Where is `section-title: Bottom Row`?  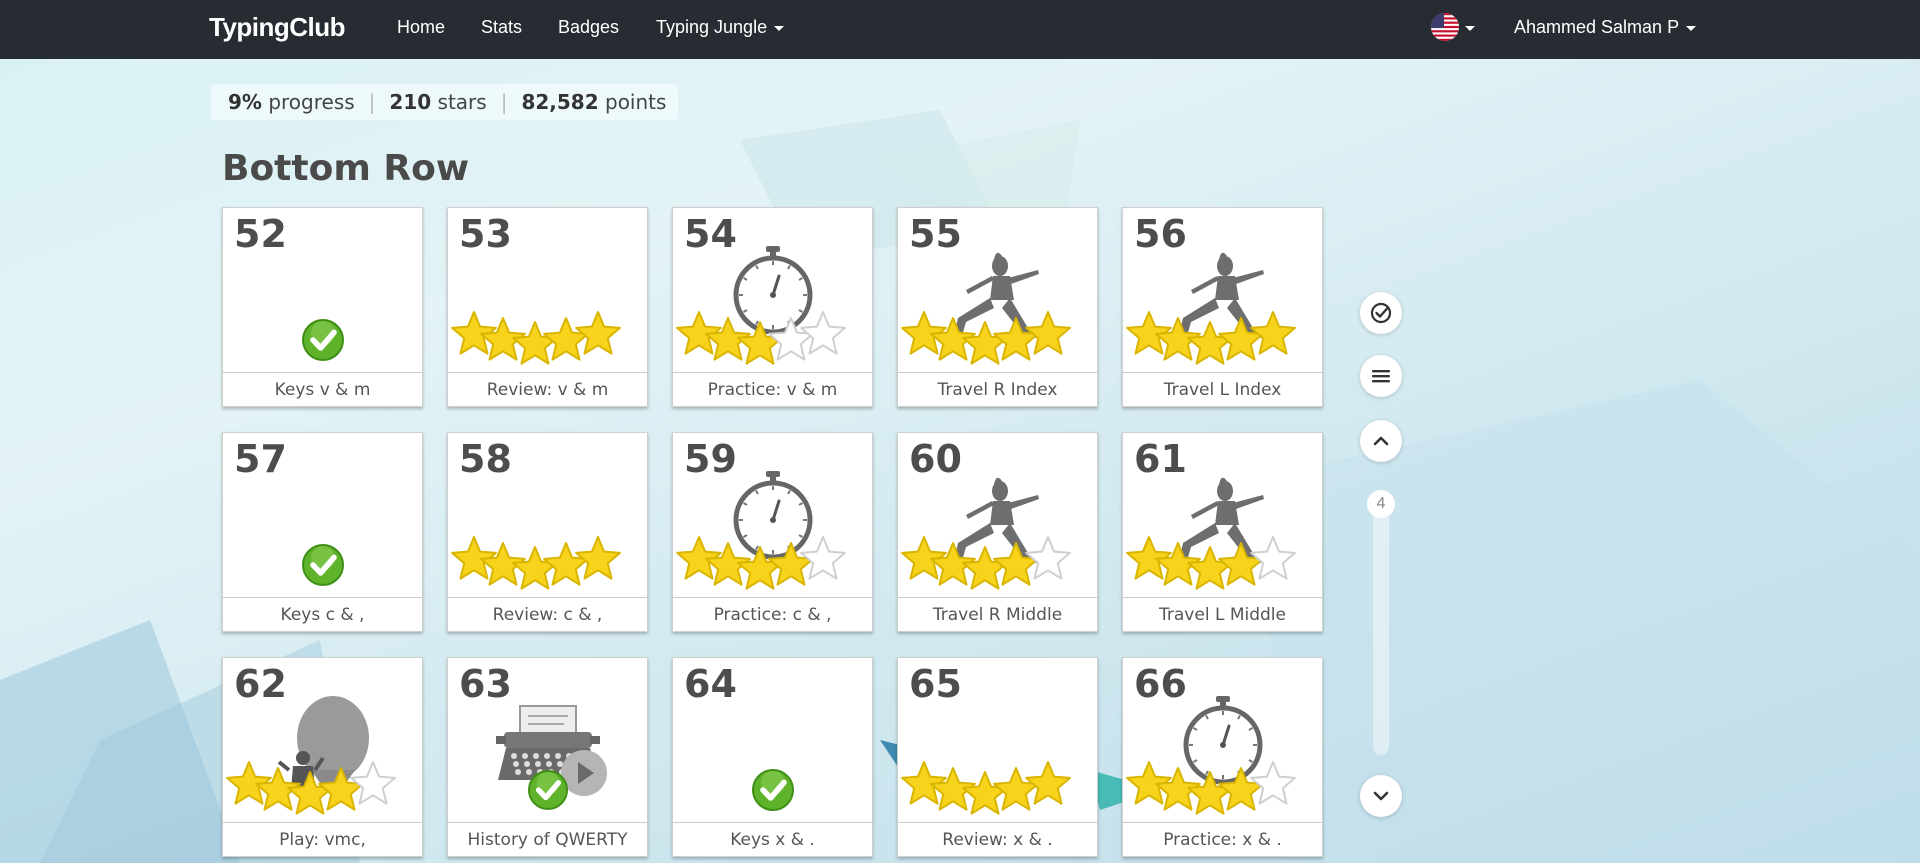 section-title: Bottom Row is located at coordinates (346, 168).